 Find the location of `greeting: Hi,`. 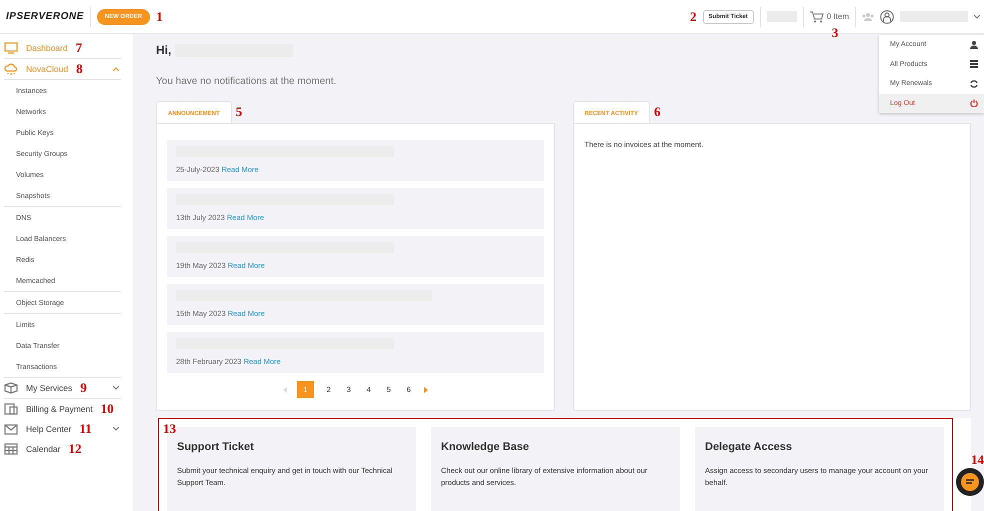

greeting: Hi, is located at coordinates (164, 50).